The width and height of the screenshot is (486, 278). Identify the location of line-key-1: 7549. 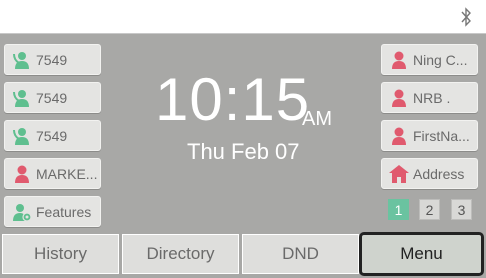
(52, 59).